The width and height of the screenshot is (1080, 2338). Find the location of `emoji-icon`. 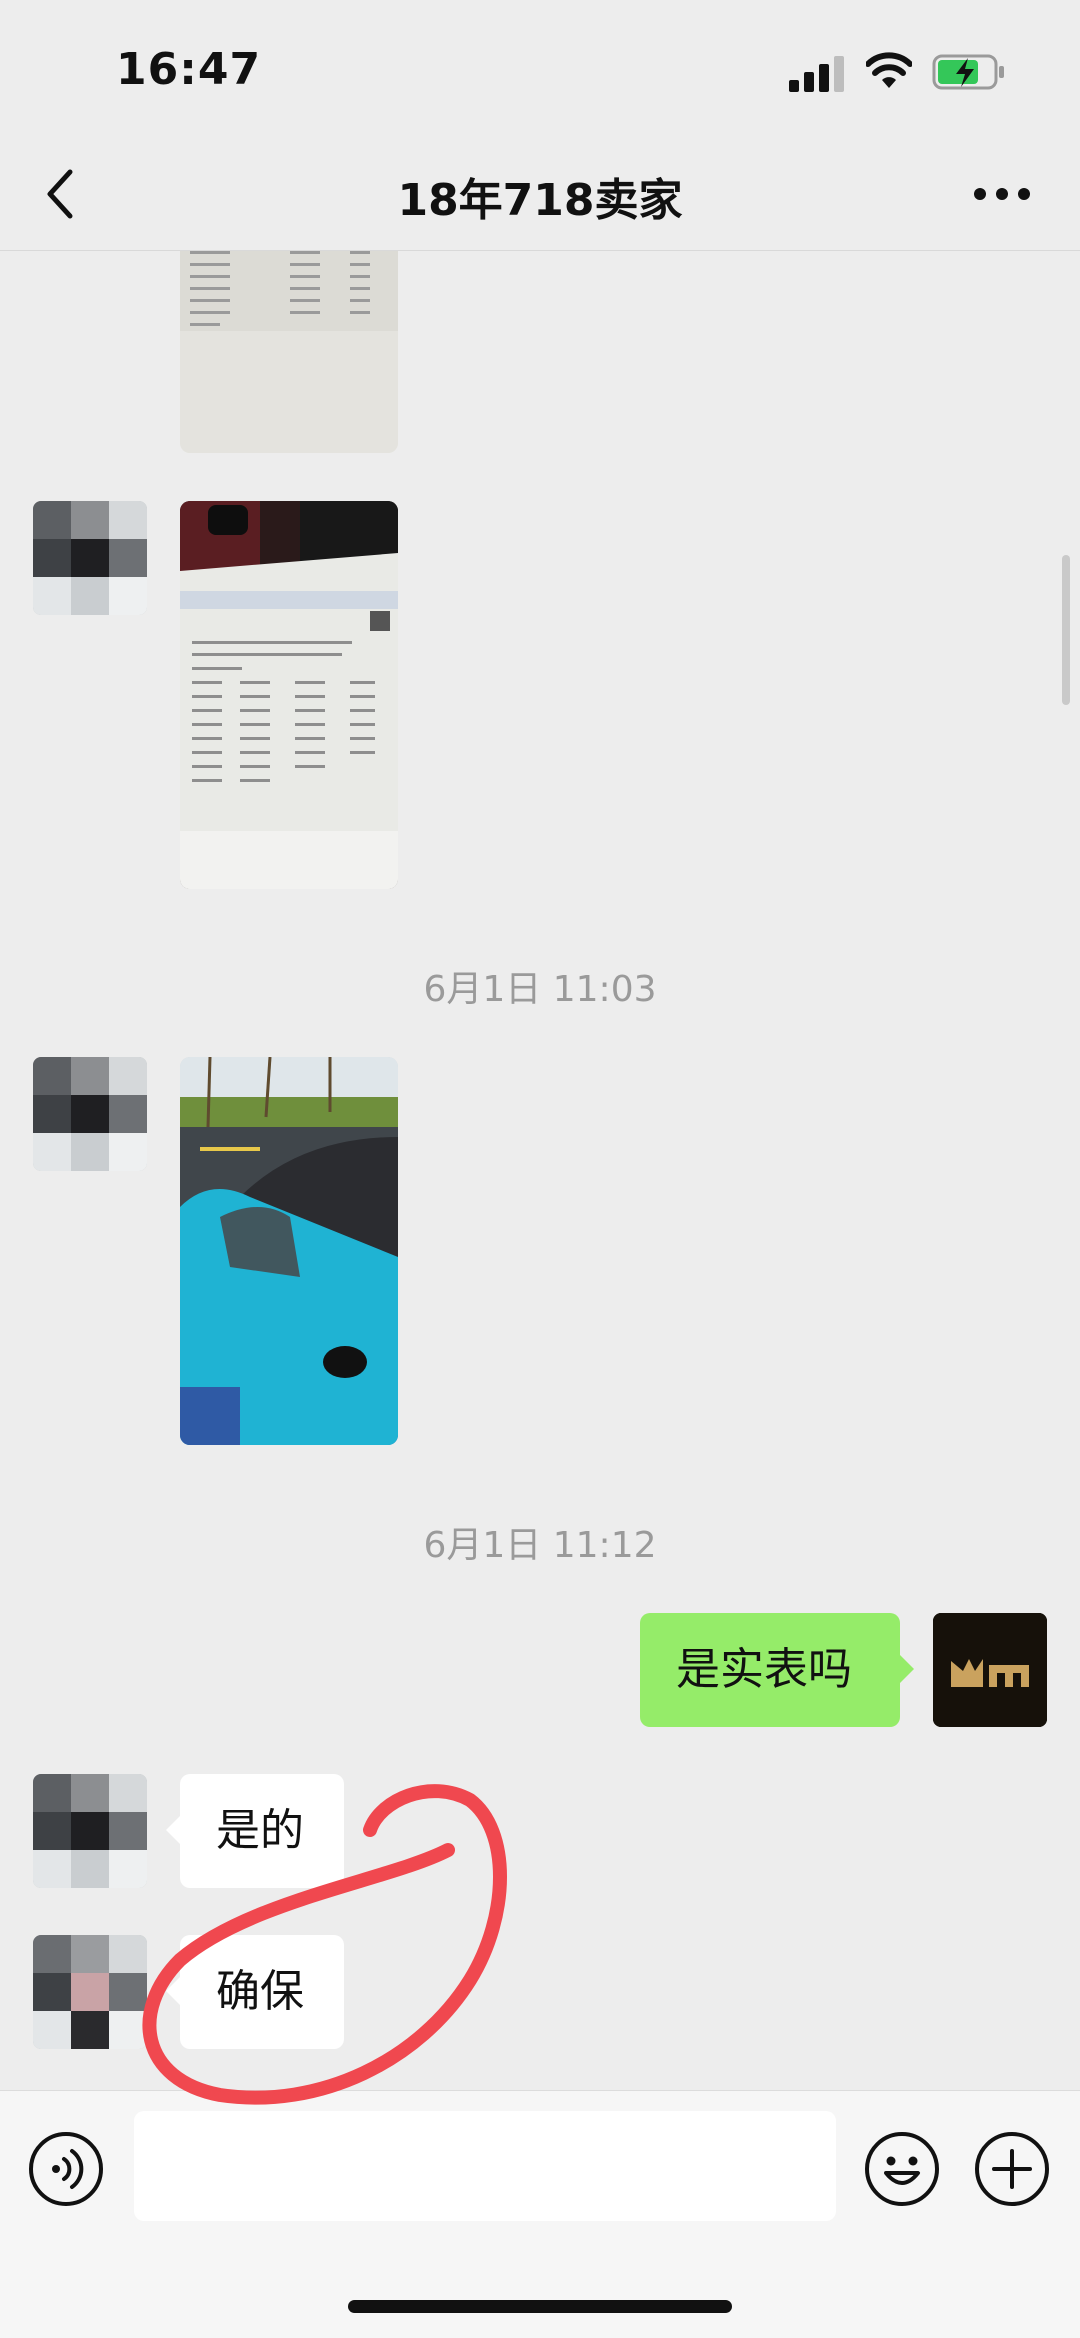

emoji-icon is located at coordinates (902, 2169).